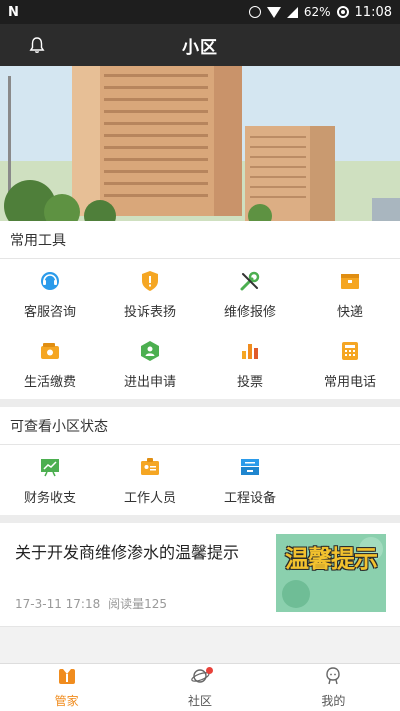 This screenshot has width=400, height=711. I want to click on status-bar: N 62% 11:08, so click(200, 12).